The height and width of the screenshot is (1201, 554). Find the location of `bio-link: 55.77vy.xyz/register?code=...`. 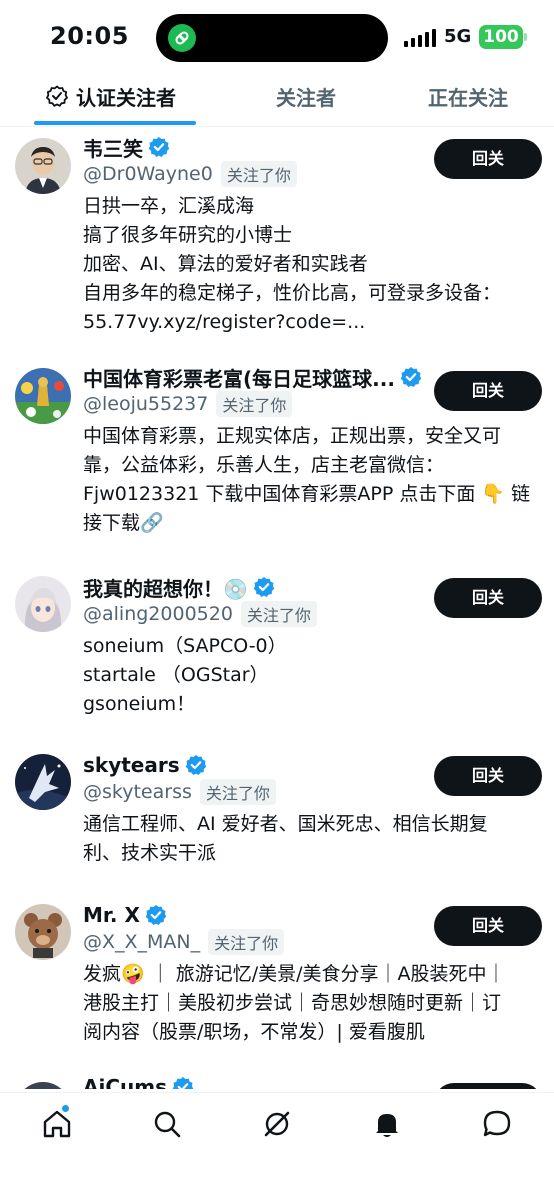

bio-link: 55.77vy.xyz/register?code=... is located at coordinates (313, 322).